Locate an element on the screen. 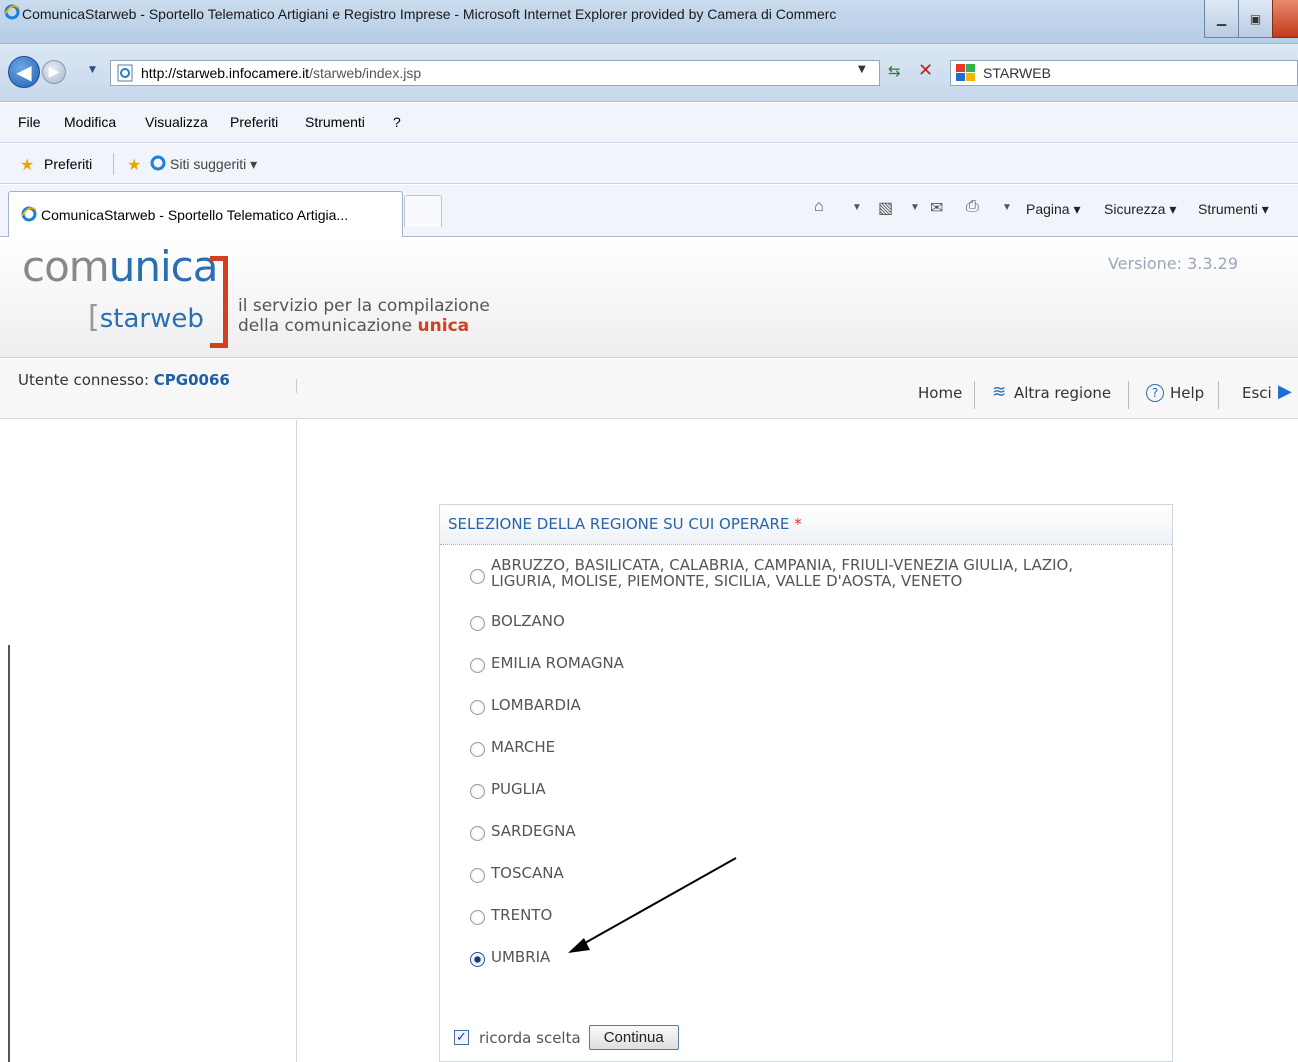 The height and width of the screenshot is (1062, 1298). menu-visualizza: Visualizza is located at coordinates (176, 122).